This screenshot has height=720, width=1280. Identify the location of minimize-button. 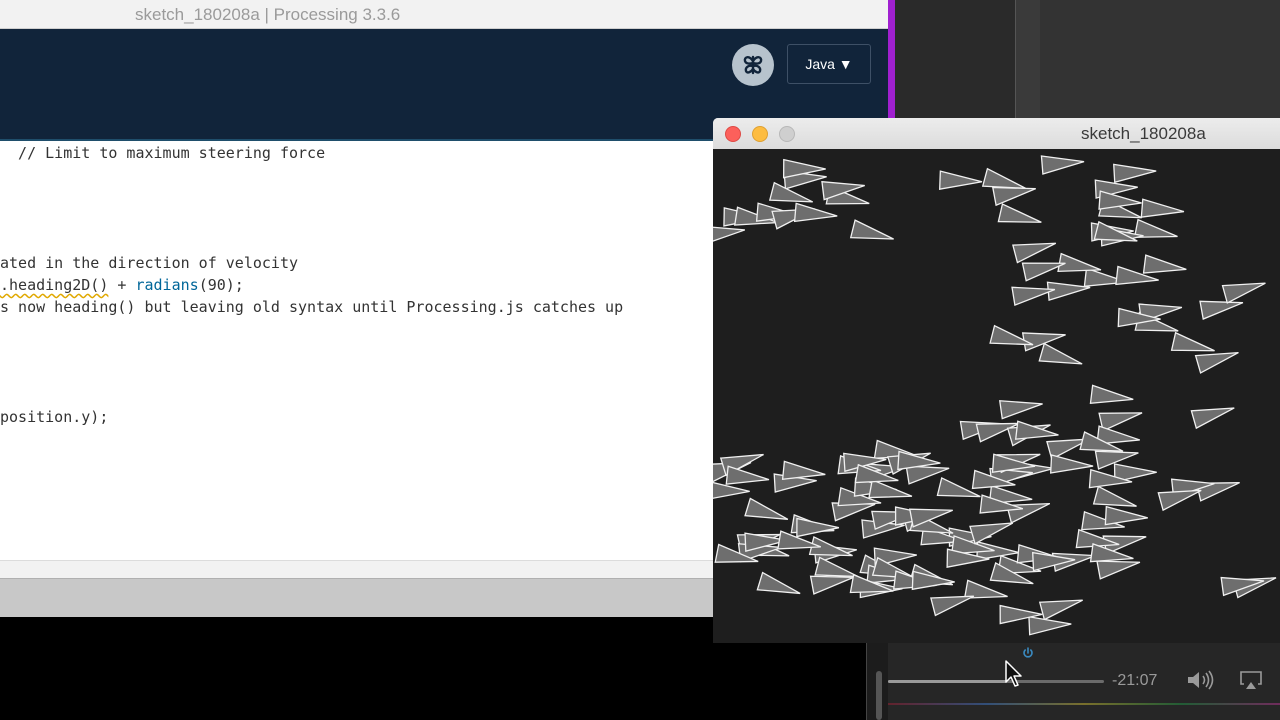
(760, 134).